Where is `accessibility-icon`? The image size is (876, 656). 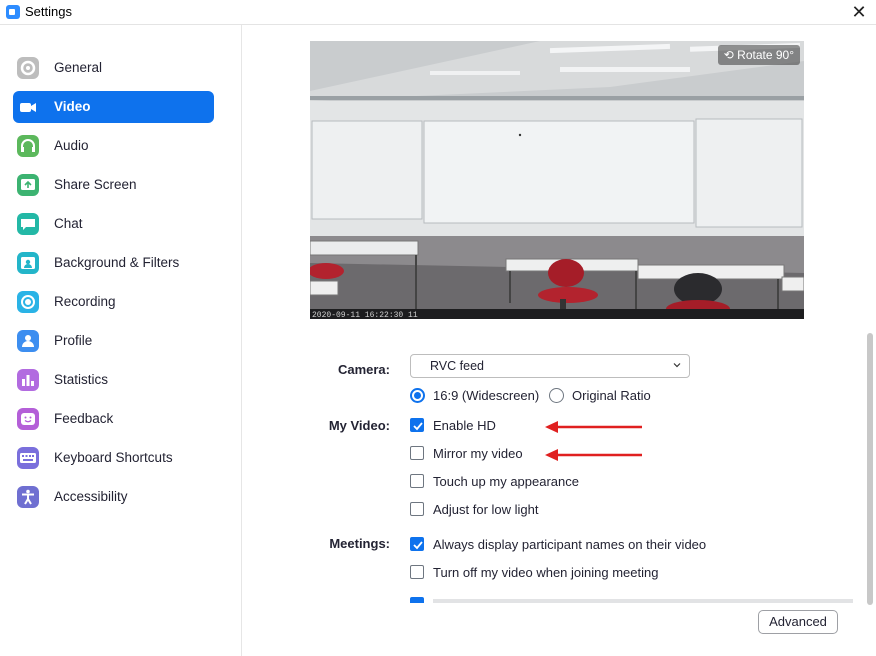 accessibility-icon is located at coordinates (28, 497).